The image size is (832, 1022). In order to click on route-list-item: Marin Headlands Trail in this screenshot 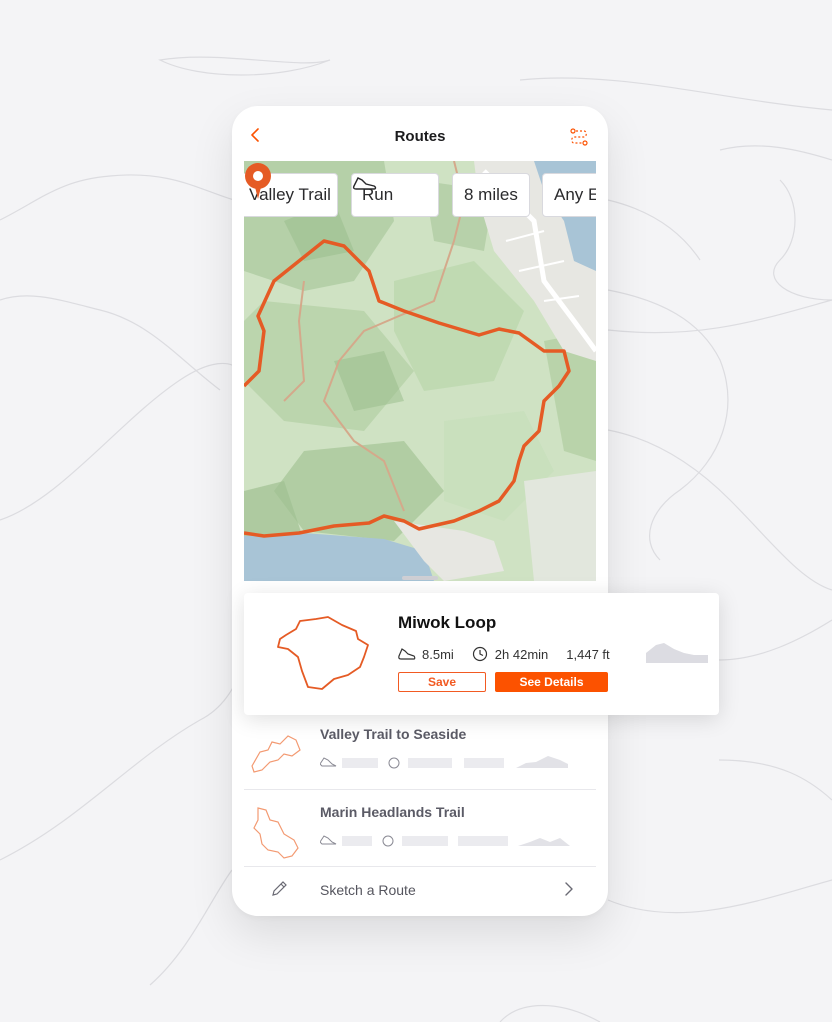, I will do `click(420, 832)`.